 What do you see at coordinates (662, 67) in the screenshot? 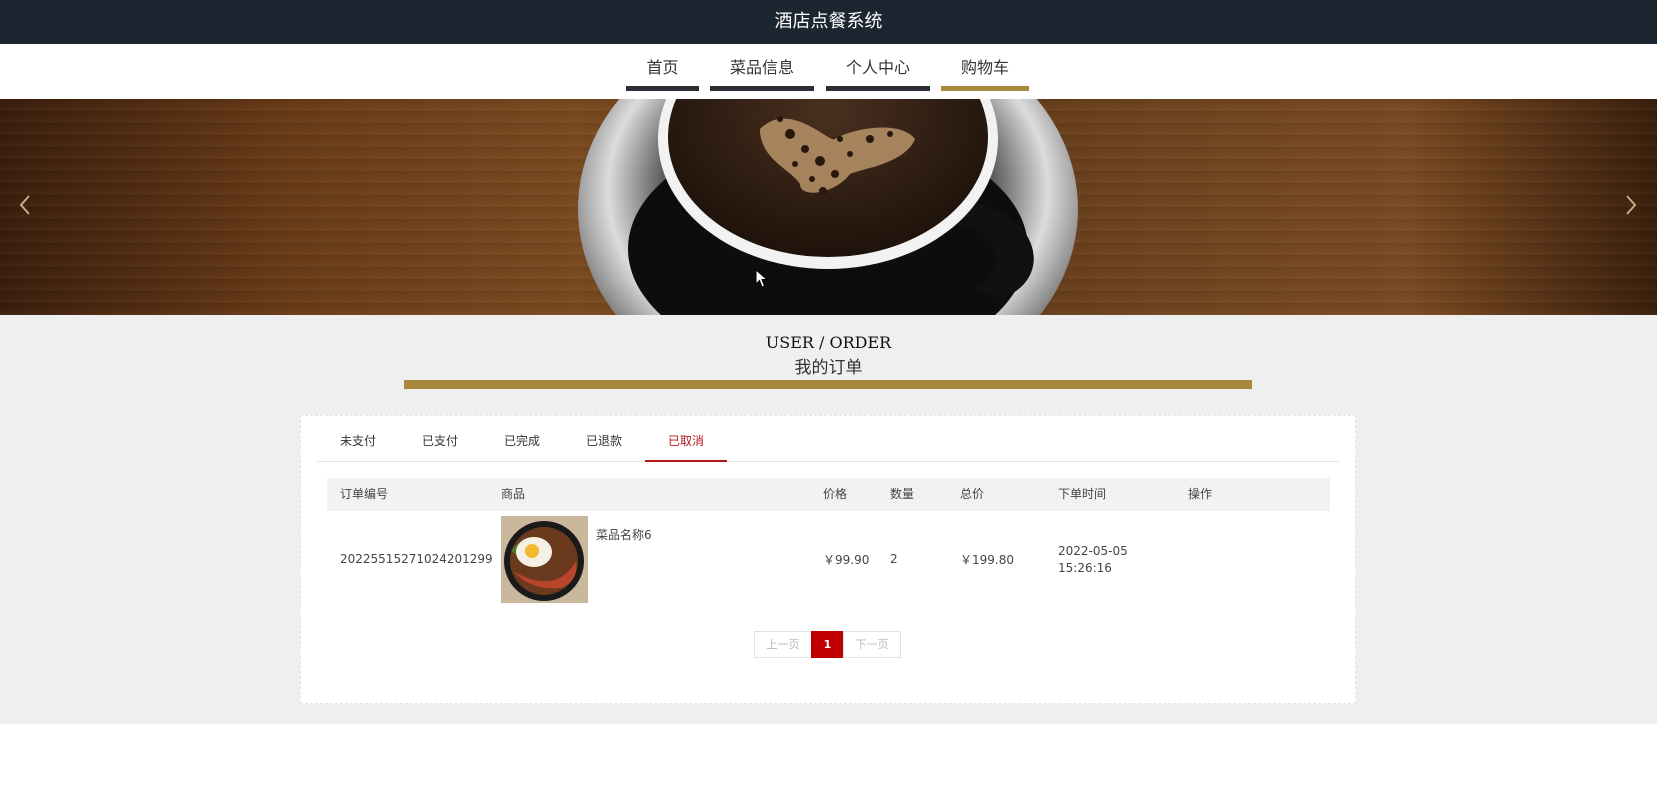
I see `nav-home-label: 首页` at bounding box center [662, 67].